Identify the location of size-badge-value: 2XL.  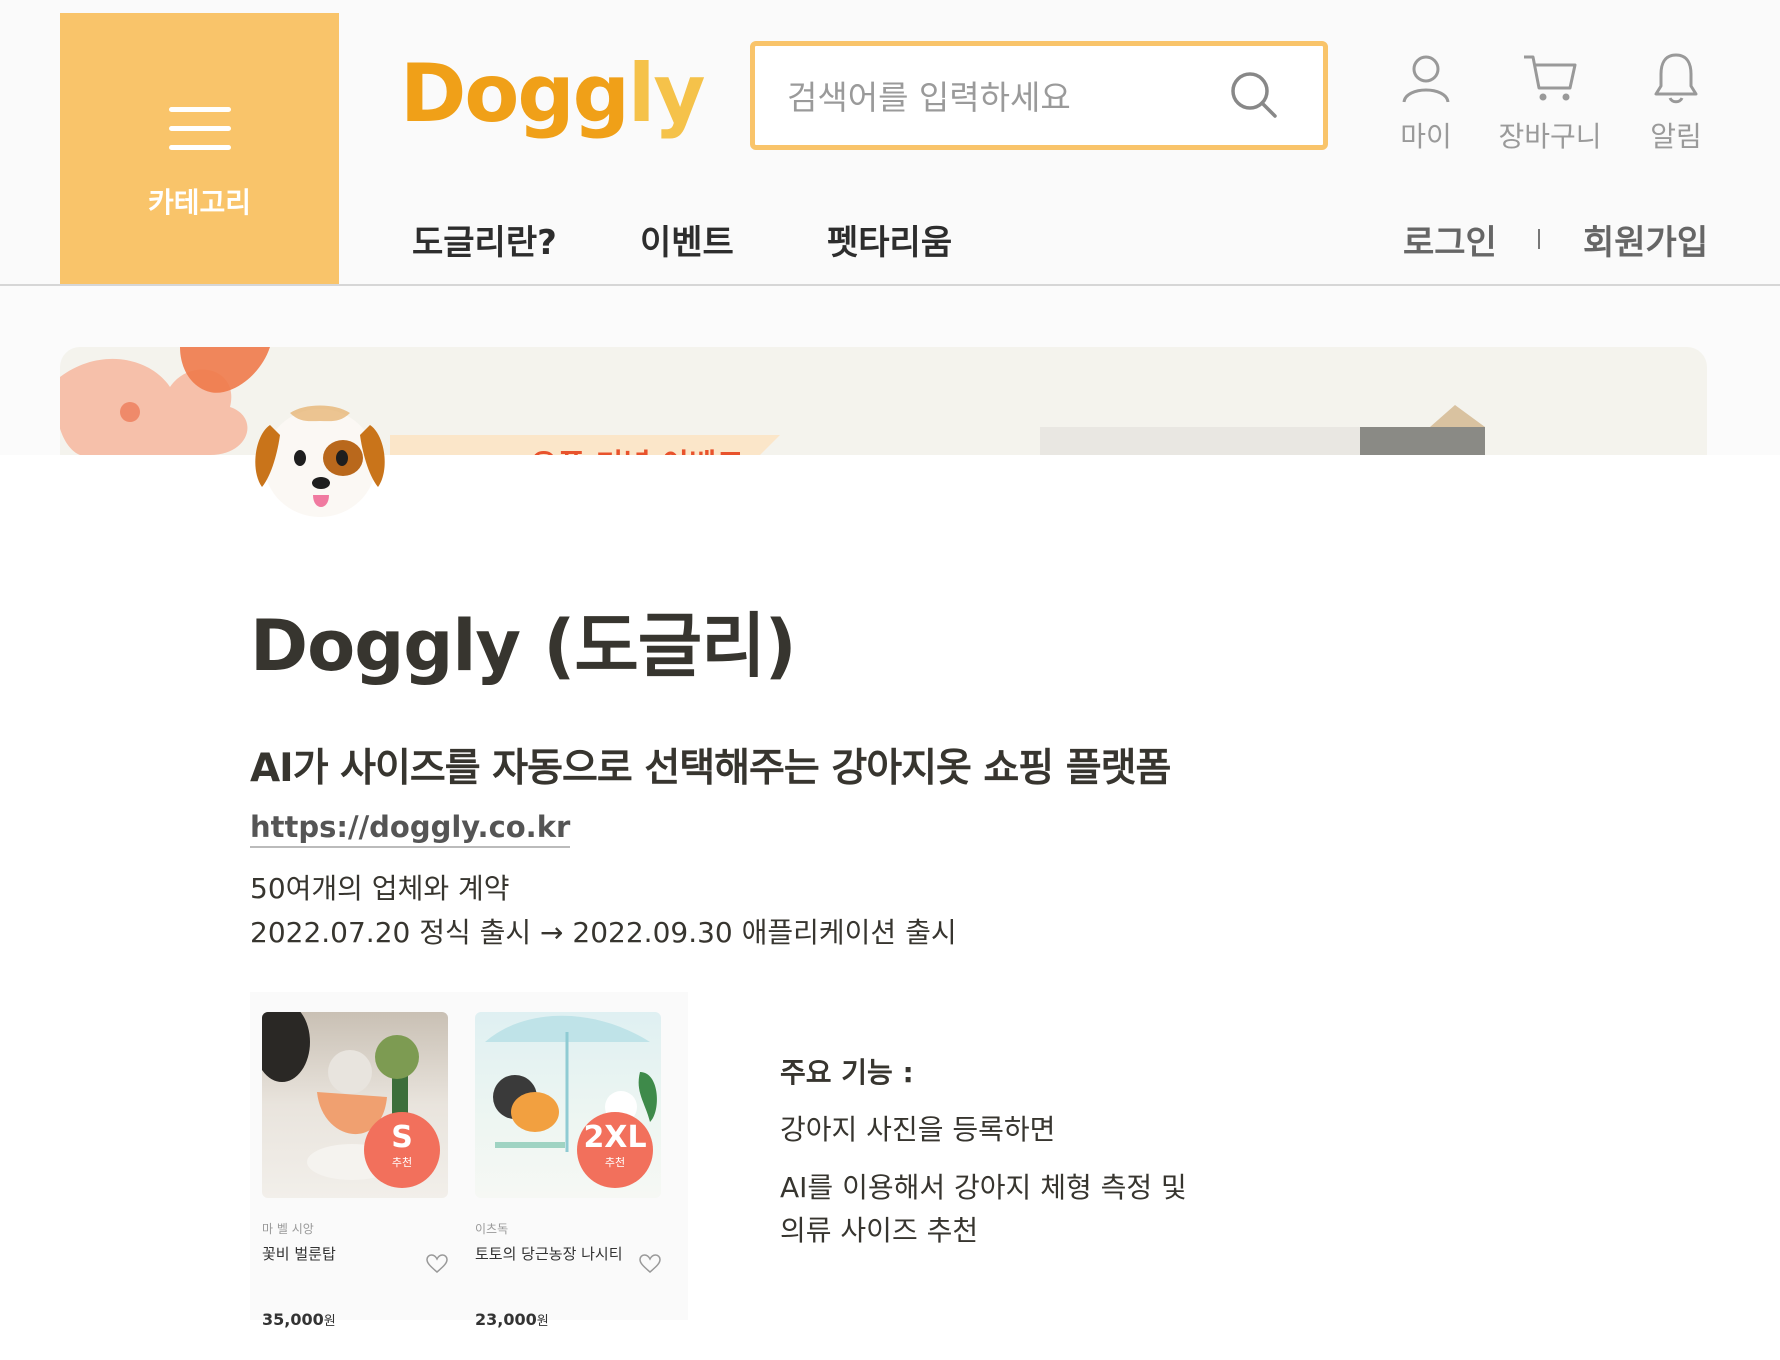
(615, 1137).